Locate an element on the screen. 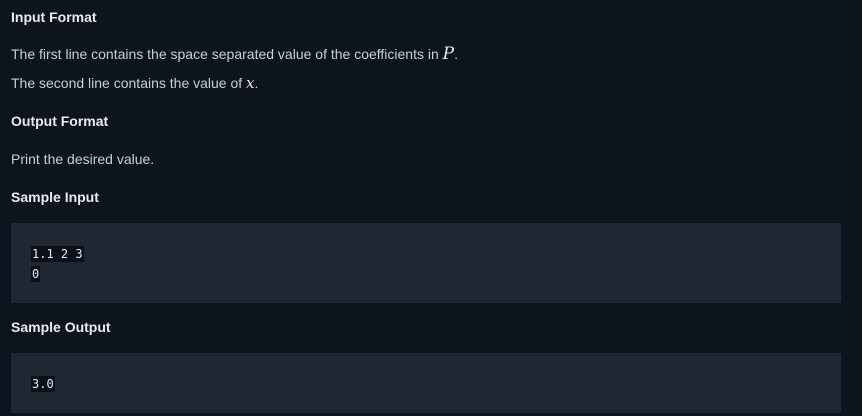 This screenshot has width=862, height=416. coefficient-variable: P is located at coordinates (448, 54).